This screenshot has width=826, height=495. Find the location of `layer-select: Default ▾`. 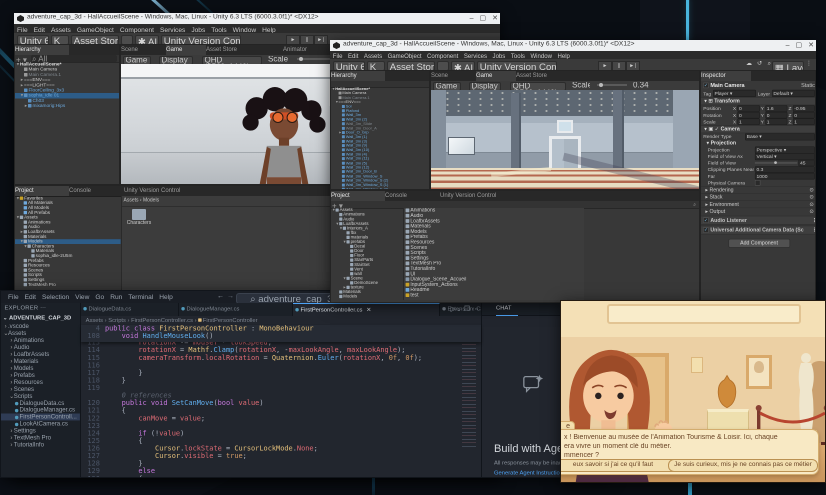

layer-select: Default ▾ is located at coordinates (793, 93).